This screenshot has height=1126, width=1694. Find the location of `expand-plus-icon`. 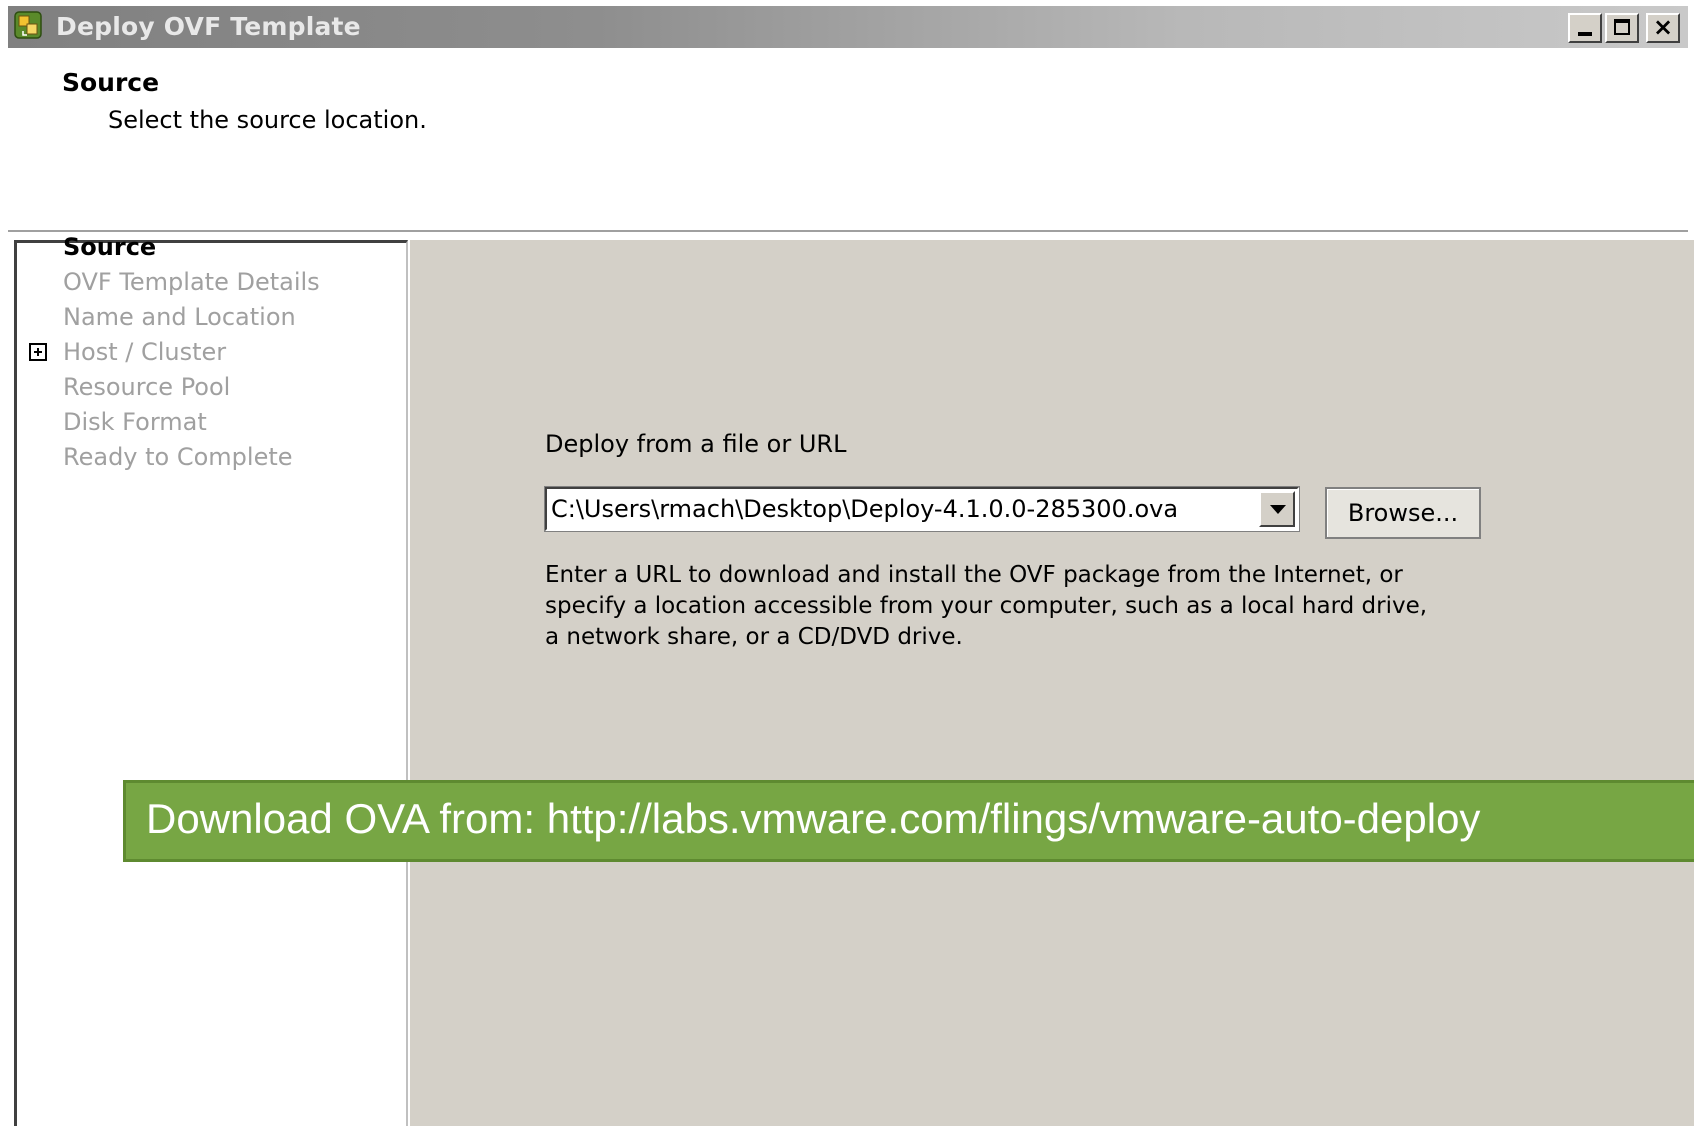

expand-plus-icon is located at coordinates (38, 352).